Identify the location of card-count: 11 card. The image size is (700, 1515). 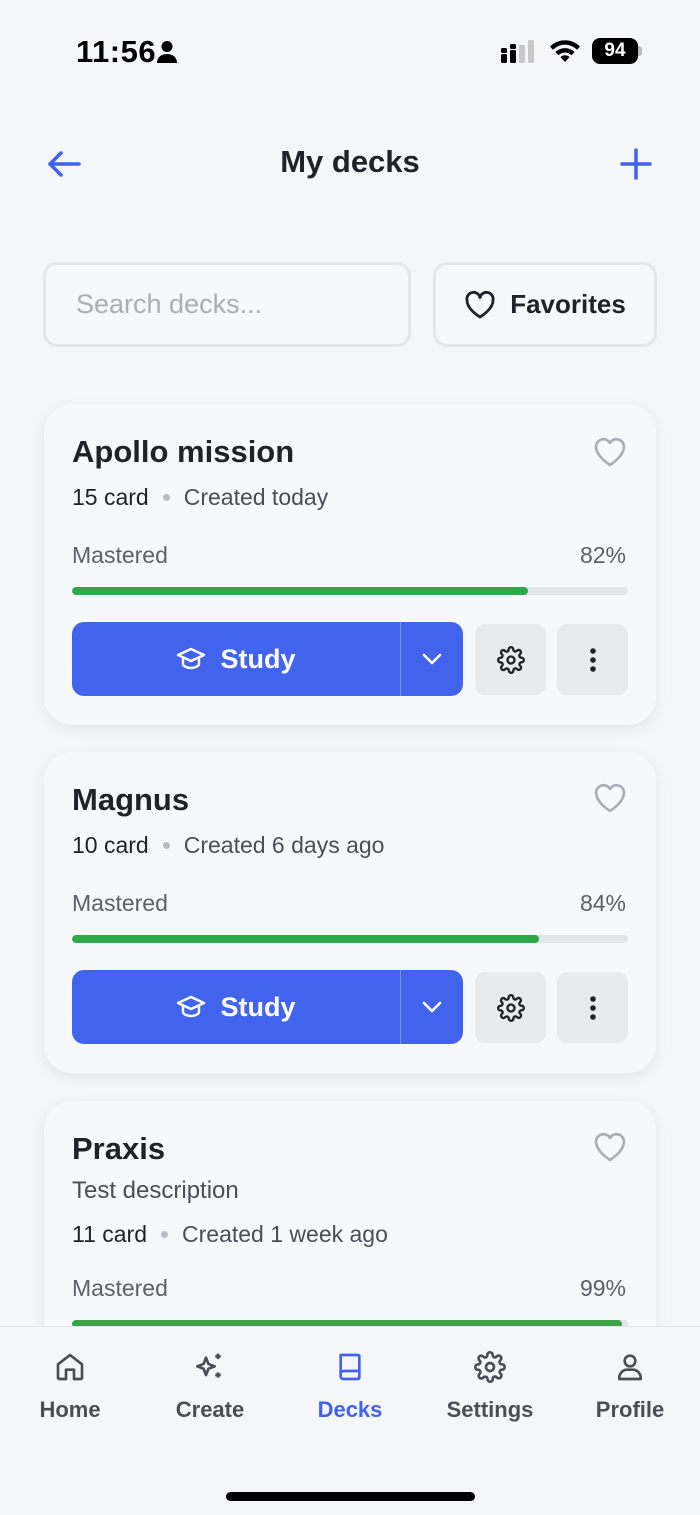
(110, 1234).